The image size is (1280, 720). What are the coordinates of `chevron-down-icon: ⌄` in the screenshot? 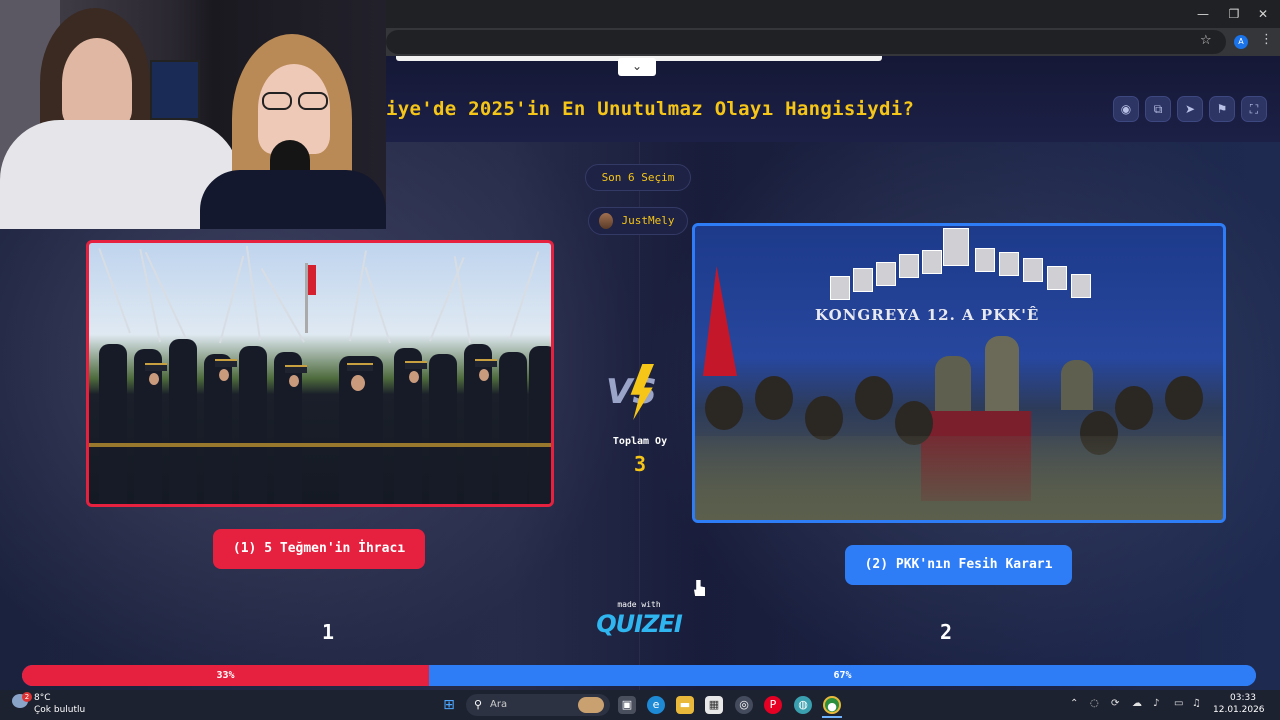 It's located at (637, 67).